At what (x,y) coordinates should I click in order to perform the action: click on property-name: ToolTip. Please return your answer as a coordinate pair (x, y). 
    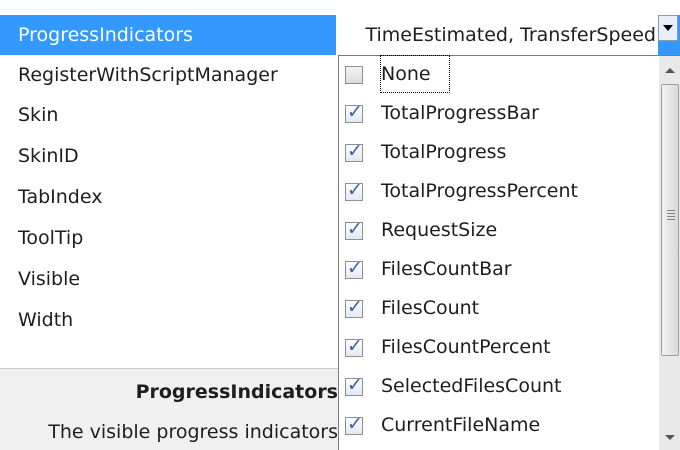
    Looking at the image, I should click on (51, 238).